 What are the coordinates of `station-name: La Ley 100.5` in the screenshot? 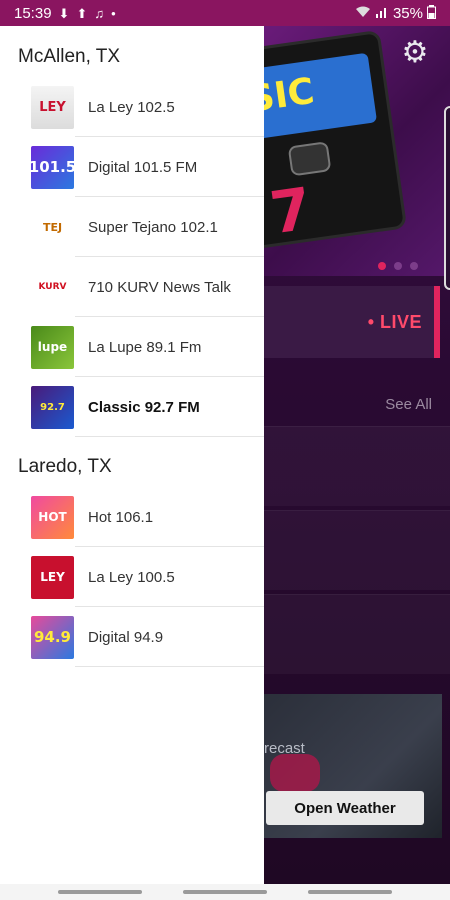 It's located at (131, 577).